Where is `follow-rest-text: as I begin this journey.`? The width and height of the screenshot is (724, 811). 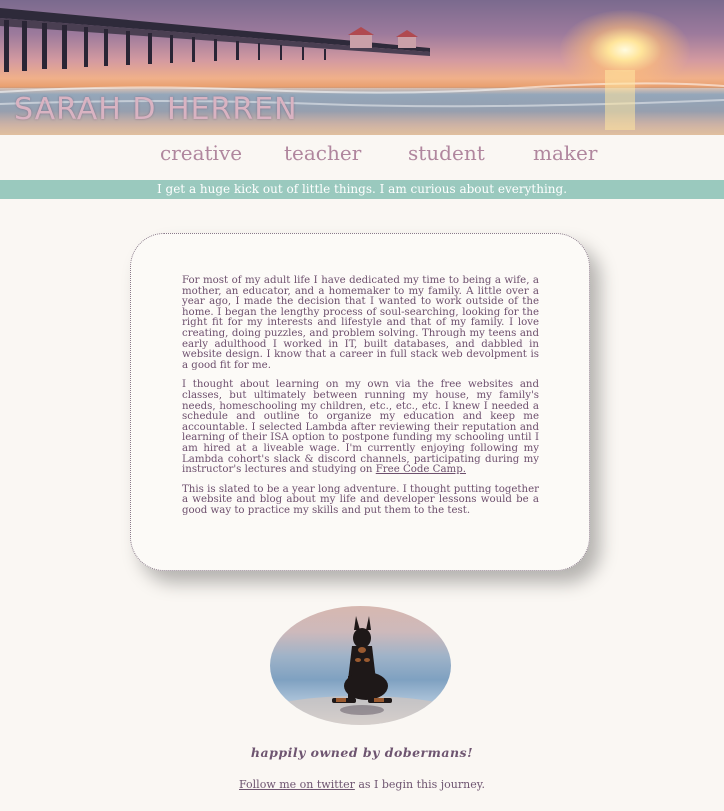
follow-rest-text: as I begin this journey. is located at coordinates (419, 784).